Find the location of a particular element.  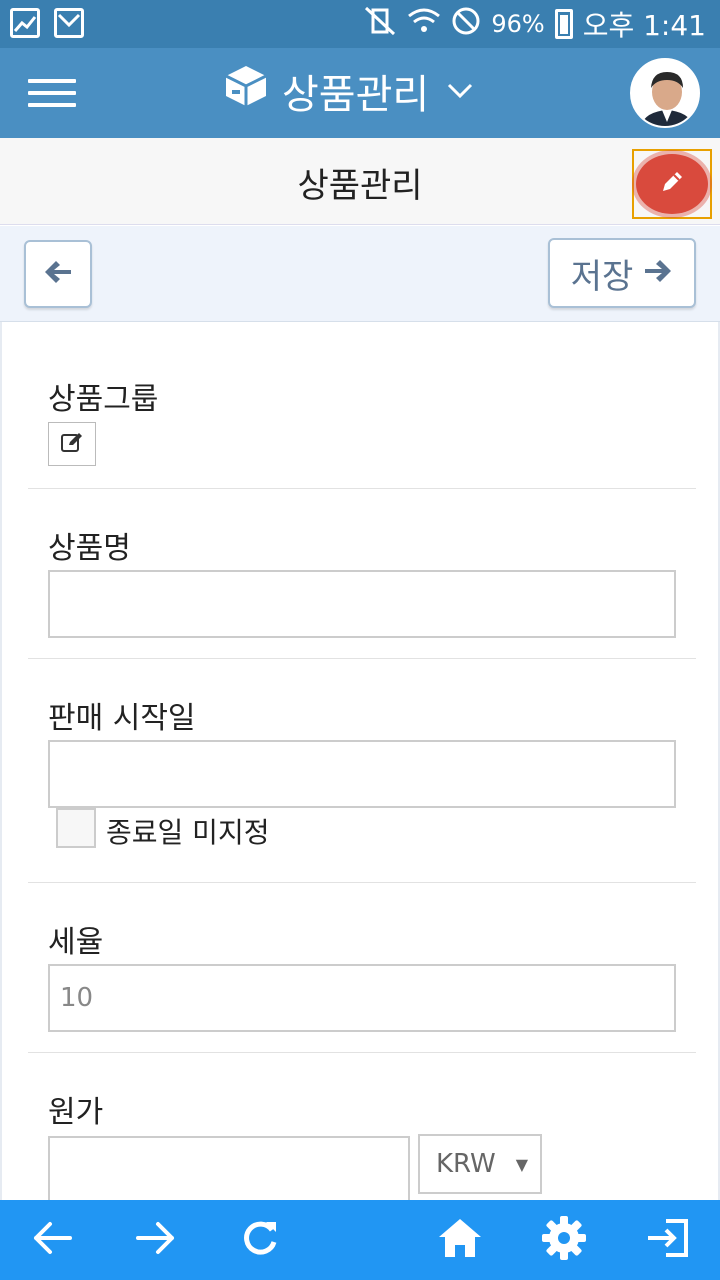

user-avatar is located at coordinates (665, 93).